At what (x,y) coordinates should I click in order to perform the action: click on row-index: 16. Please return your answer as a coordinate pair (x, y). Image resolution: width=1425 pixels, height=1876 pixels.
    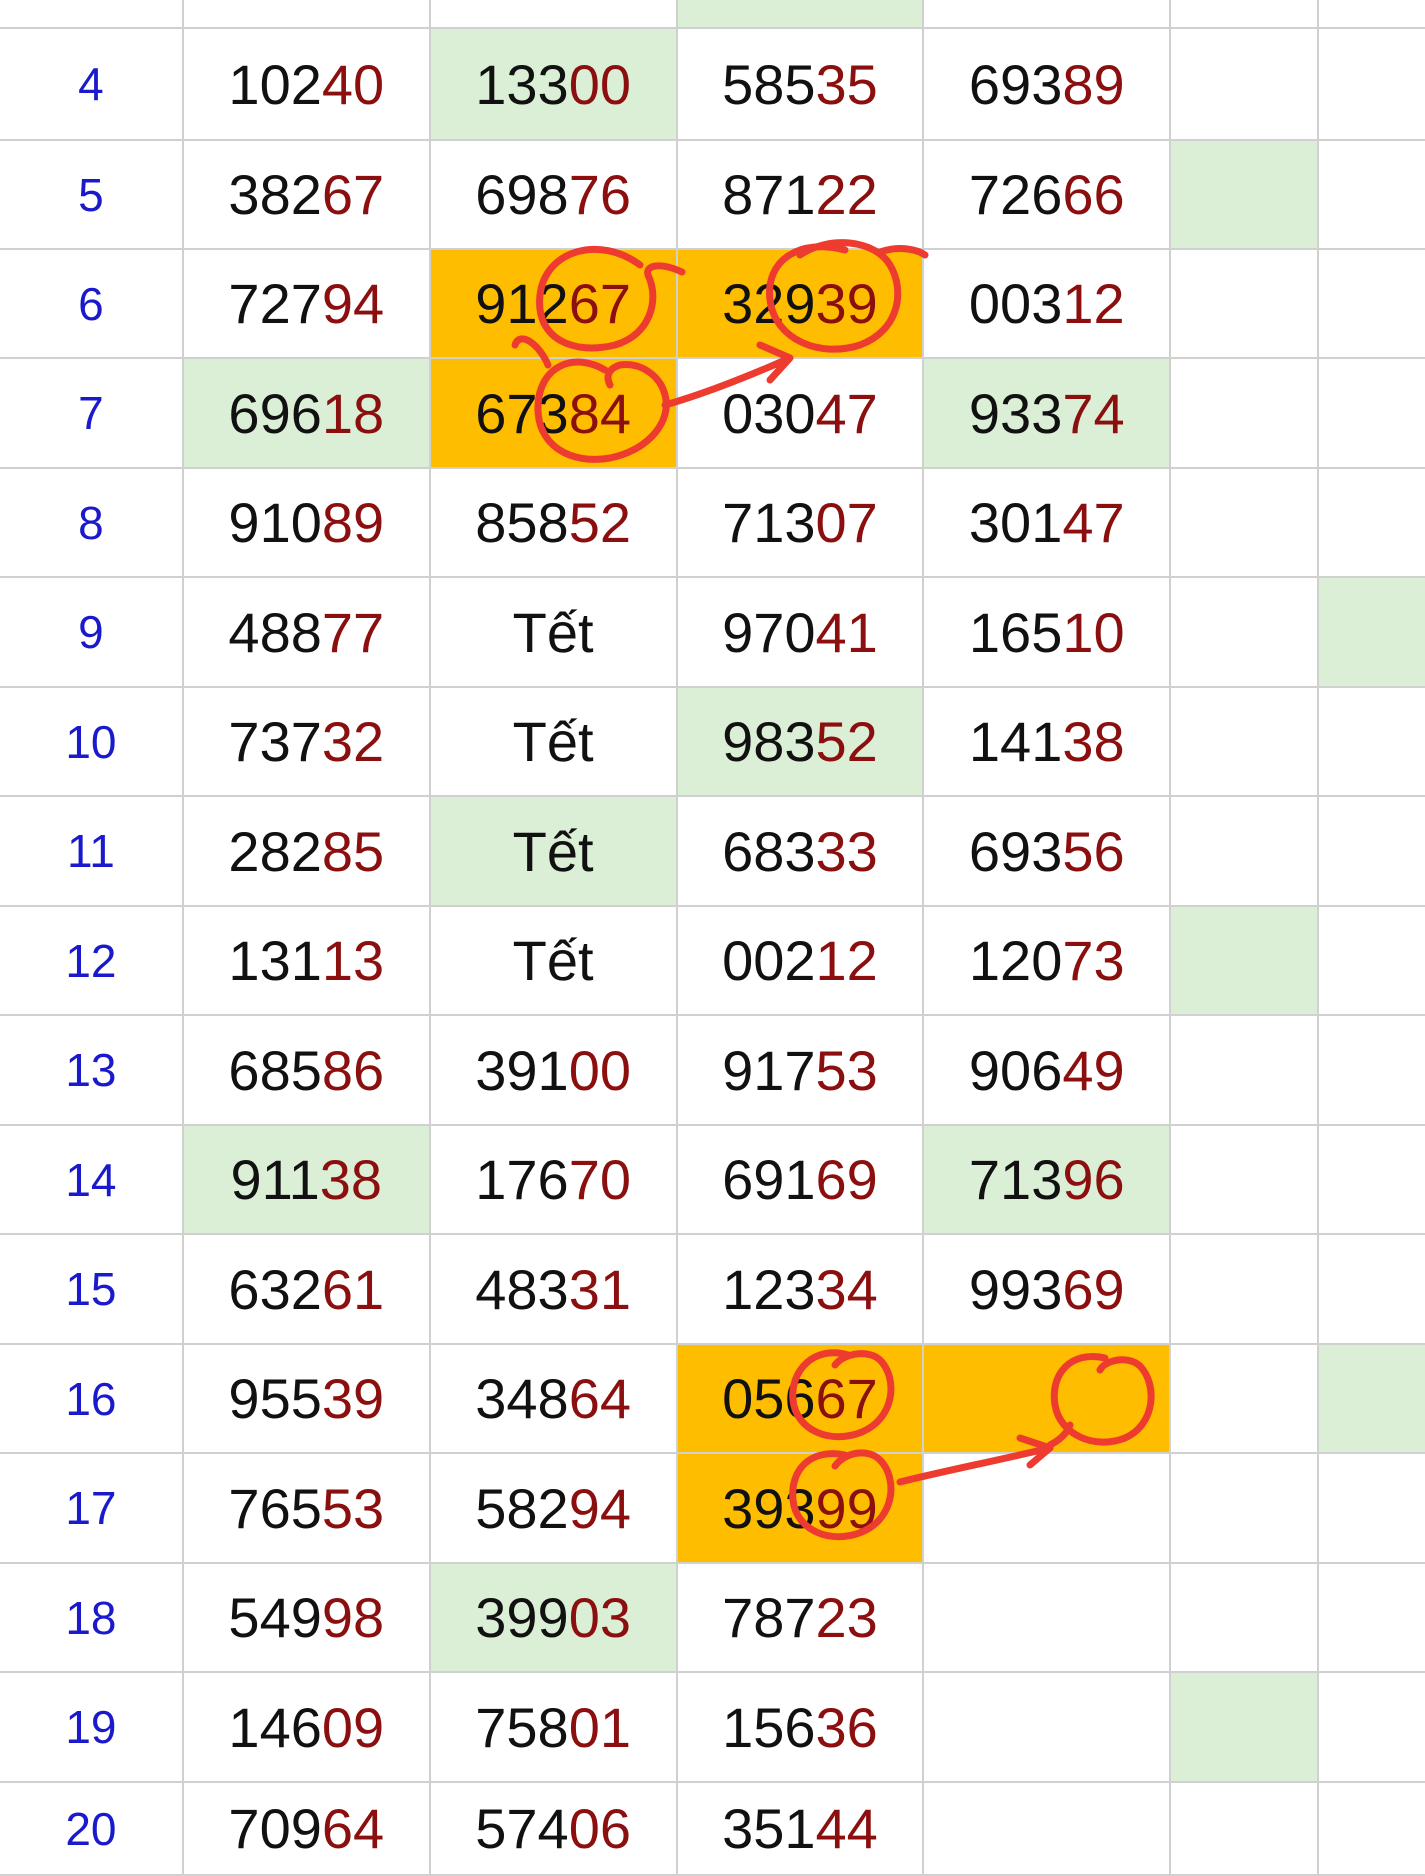
    Looking at the image, I should click on (92, 1399).